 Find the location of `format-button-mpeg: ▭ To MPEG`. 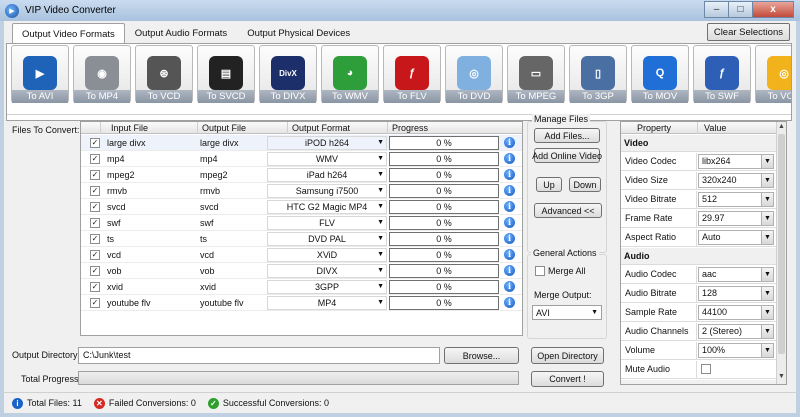

format-button-mpeg: ▭ To MPEG is located at coordinates (536, 74).